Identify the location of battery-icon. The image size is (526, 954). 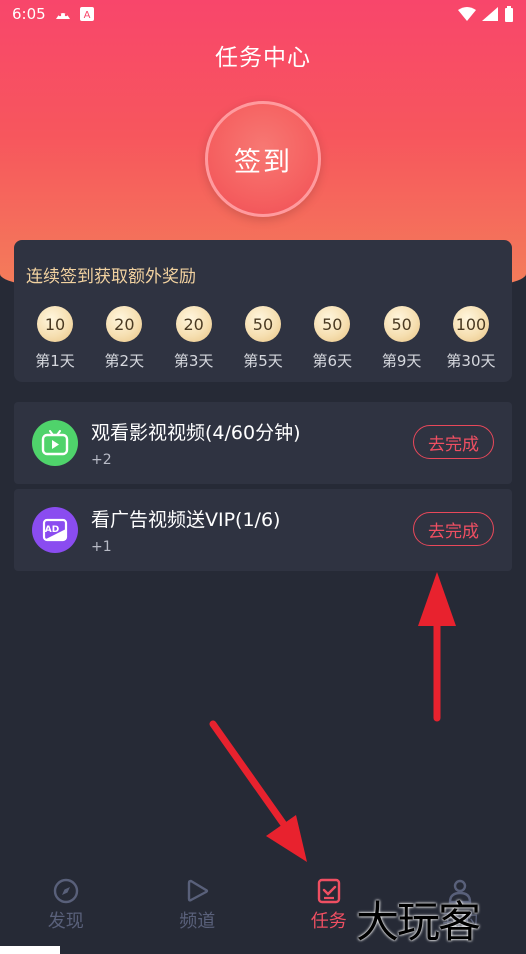
(509, 14).